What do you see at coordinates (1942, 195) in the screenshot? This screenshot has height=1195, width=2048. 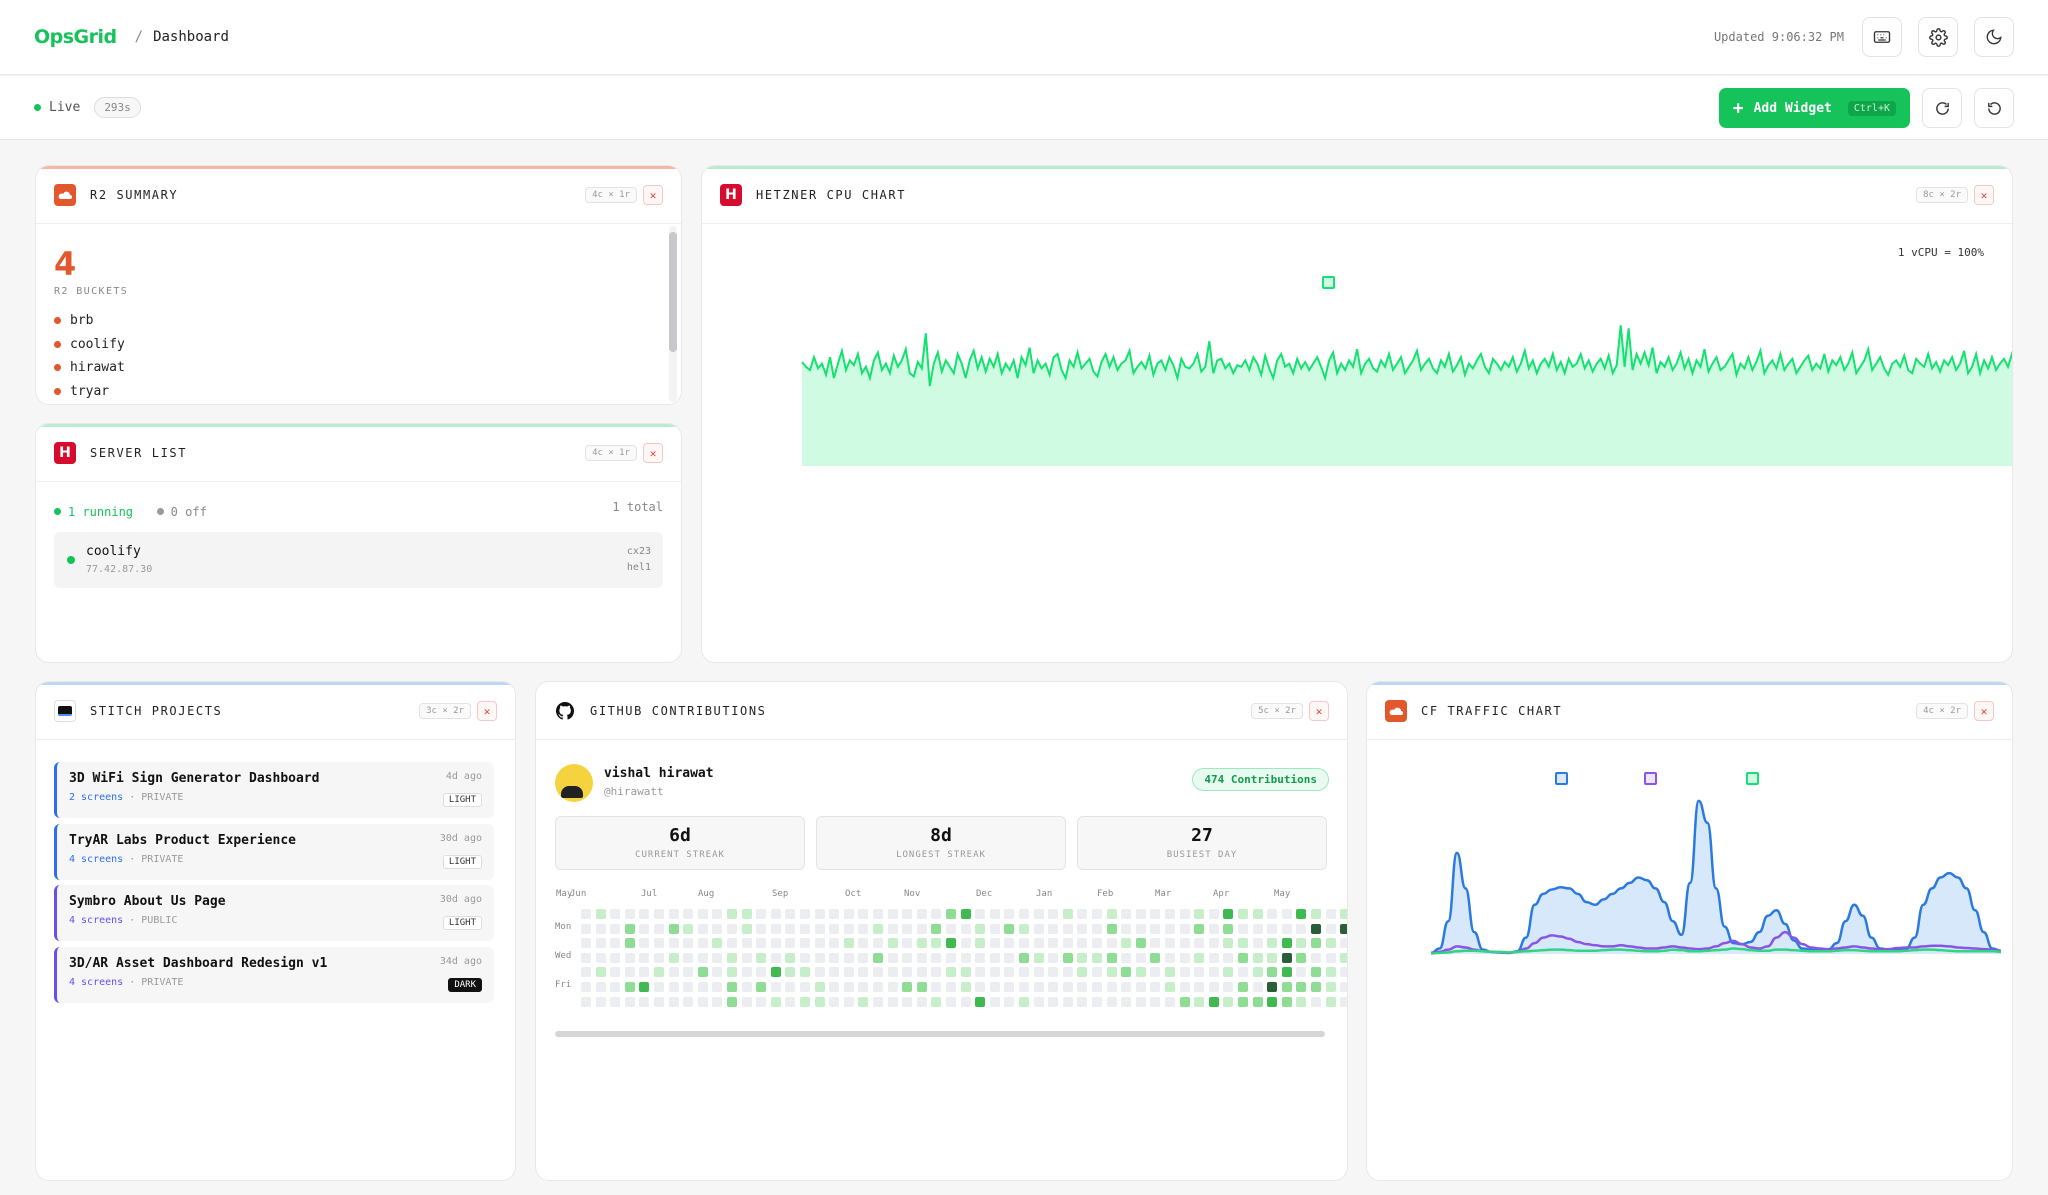 I see `widget-size-badge: 8c × 2r` at bounding box center [1942, 195].